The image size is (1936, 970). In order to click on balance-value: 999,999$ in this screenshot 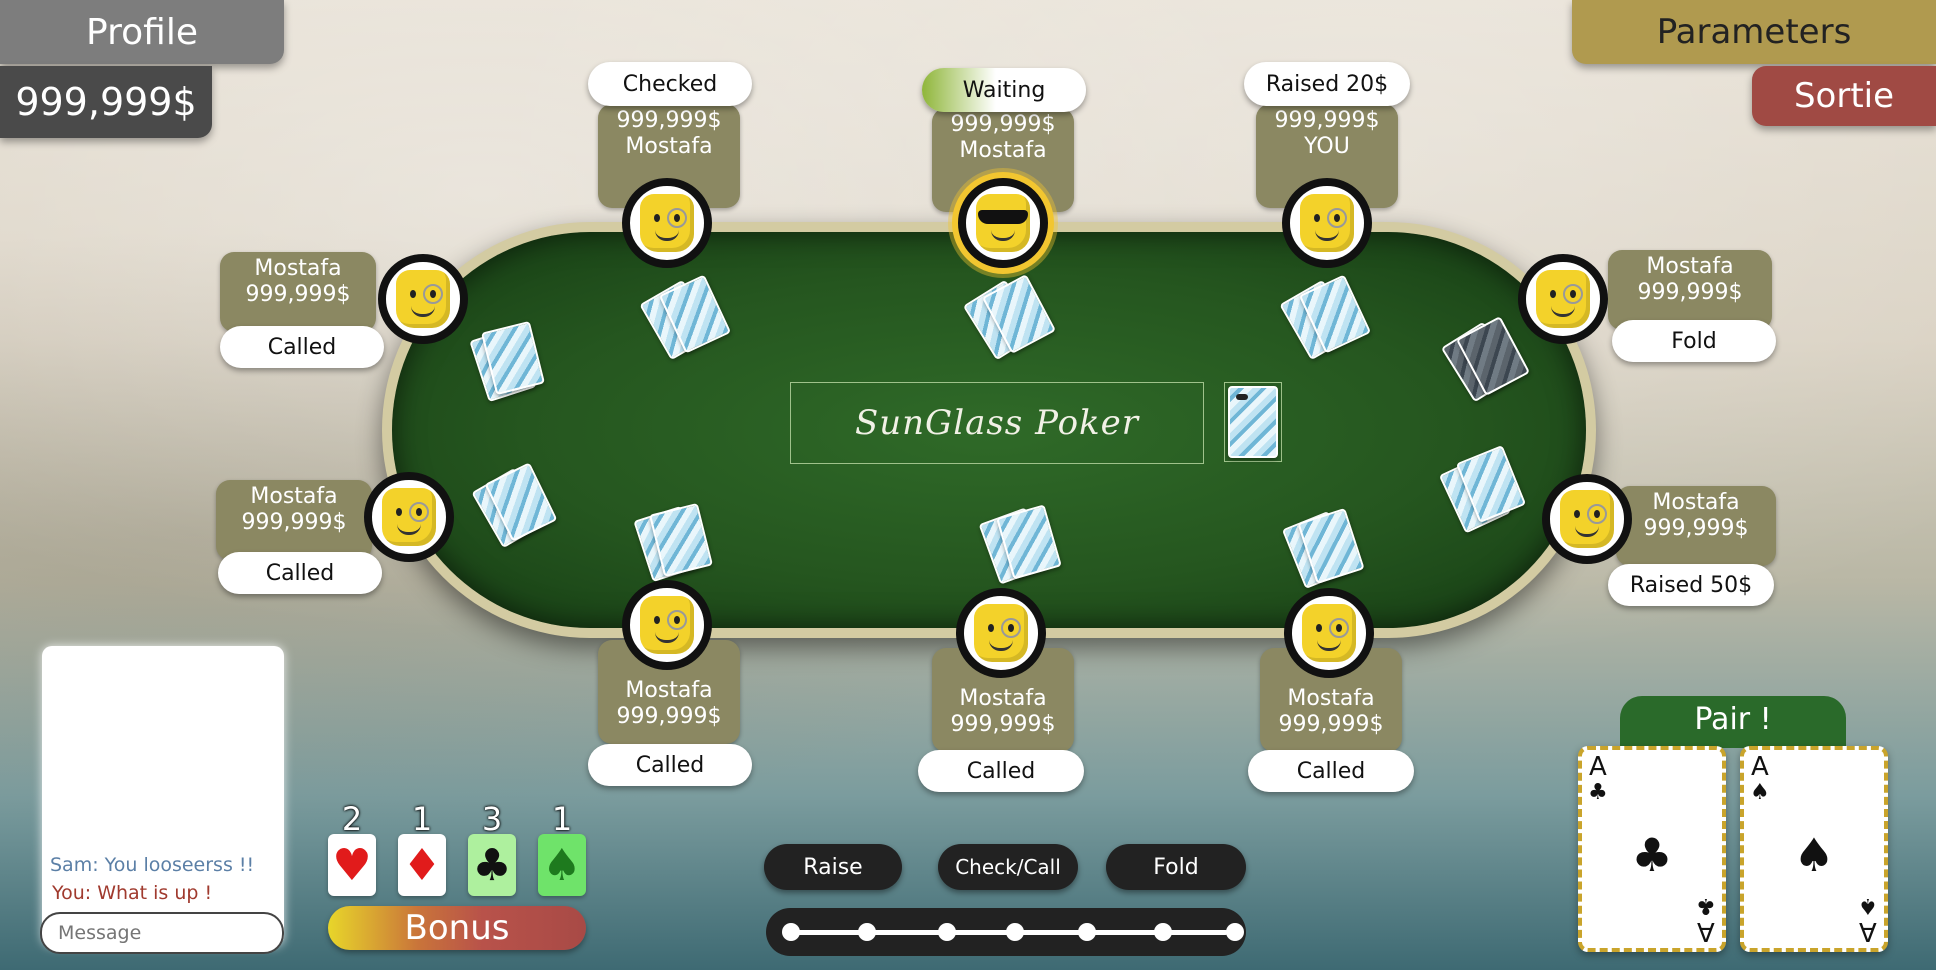, I will do `click(106, 102)`.